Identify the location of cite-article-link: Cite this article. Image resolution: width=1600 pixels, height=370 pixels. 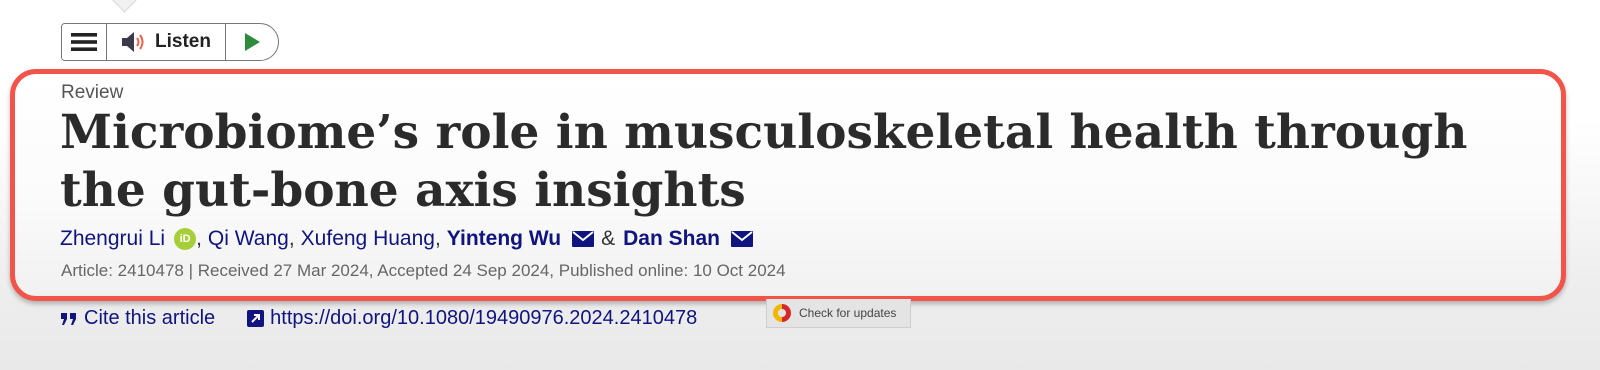
(137, 318).